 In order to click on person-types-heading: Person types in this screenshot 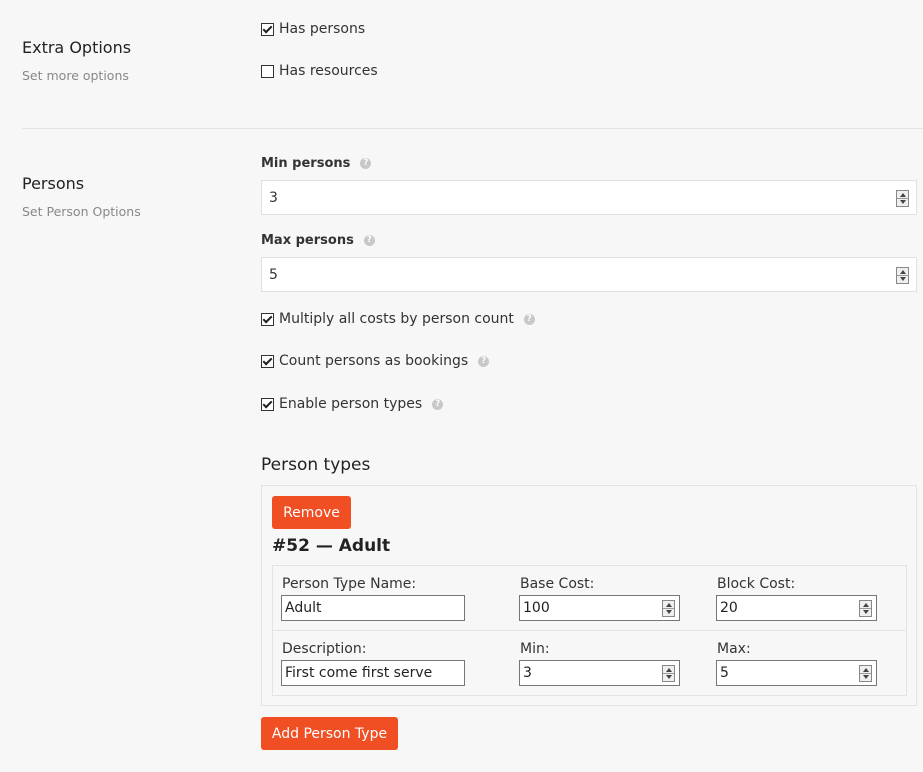, I will do `click(316, 465)`.